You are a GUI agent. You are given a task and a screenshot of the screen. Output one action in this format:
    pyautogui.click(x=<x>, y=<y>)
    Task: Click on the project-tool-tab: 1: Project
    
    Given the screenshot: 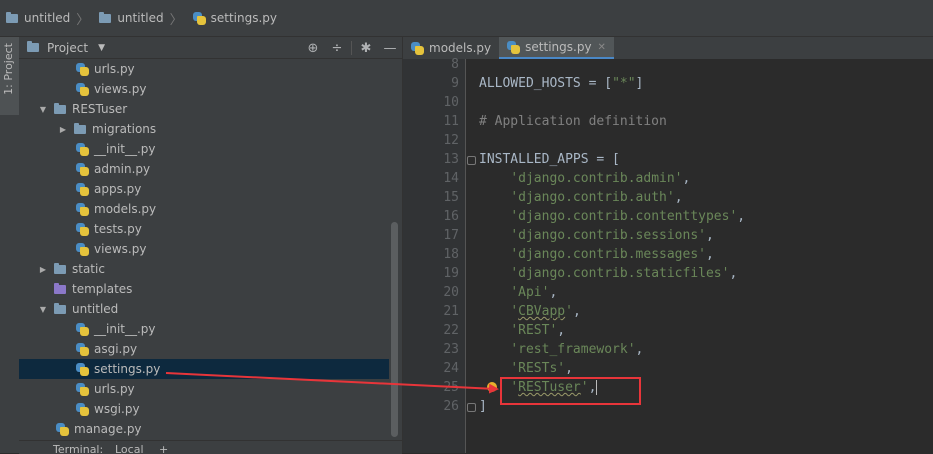 What is the action you would take?
    pyautogui.click(x=9, y=76)
    